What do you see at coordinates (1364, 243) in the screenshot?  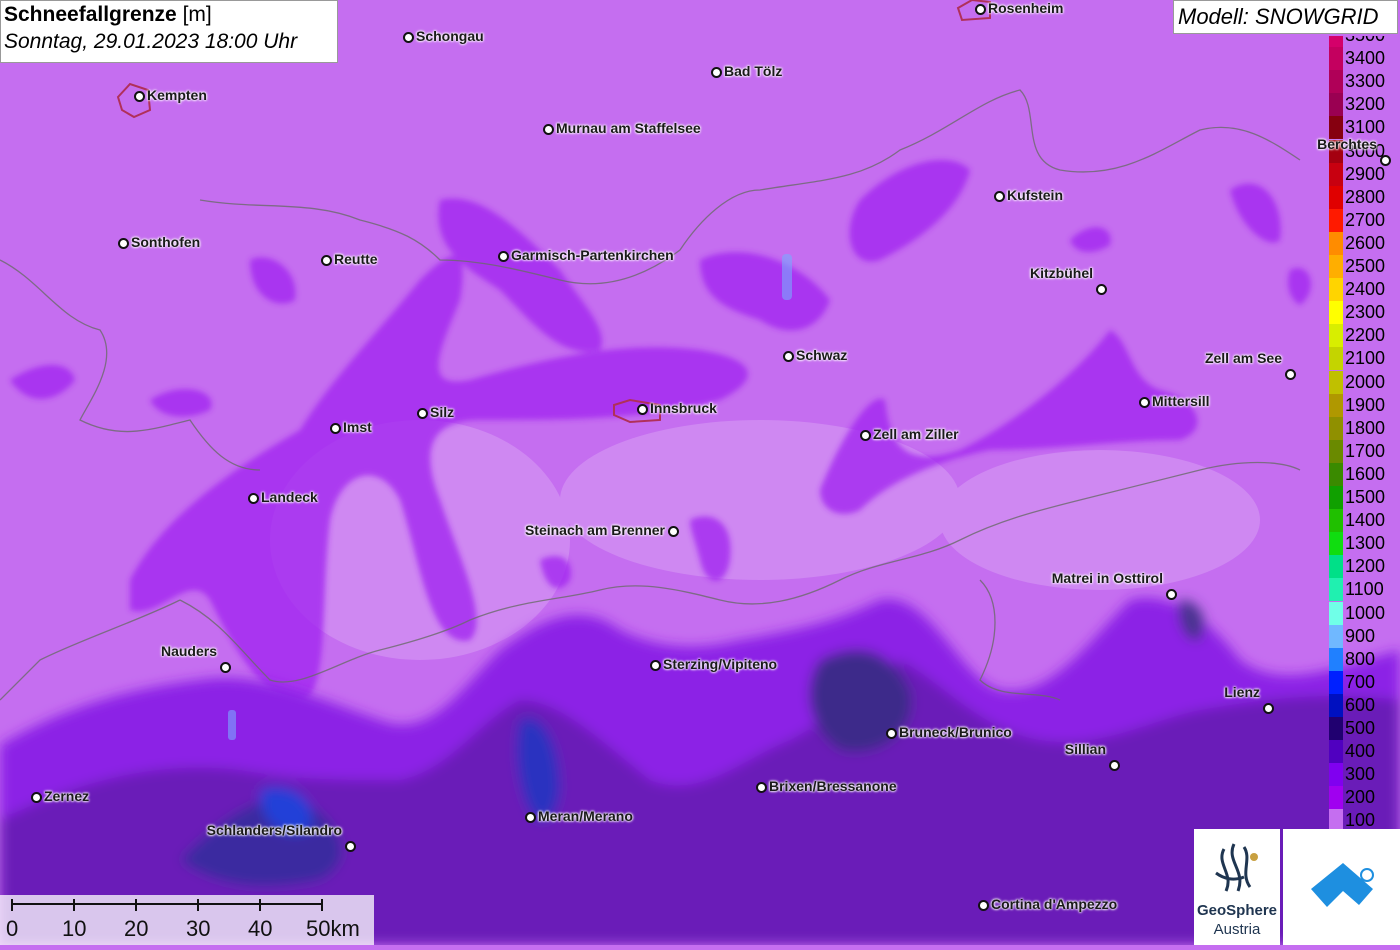 I see `legend-entry: 2600` at bounding box center [1364, 243].